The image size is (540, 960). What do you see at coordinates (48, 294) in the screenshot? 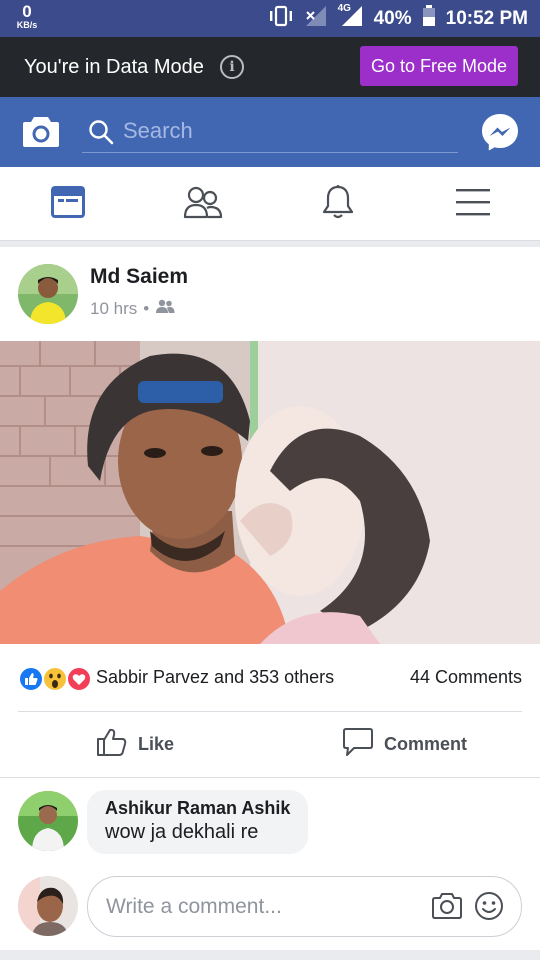
I see `avatar` at bounding box center [48, 294].